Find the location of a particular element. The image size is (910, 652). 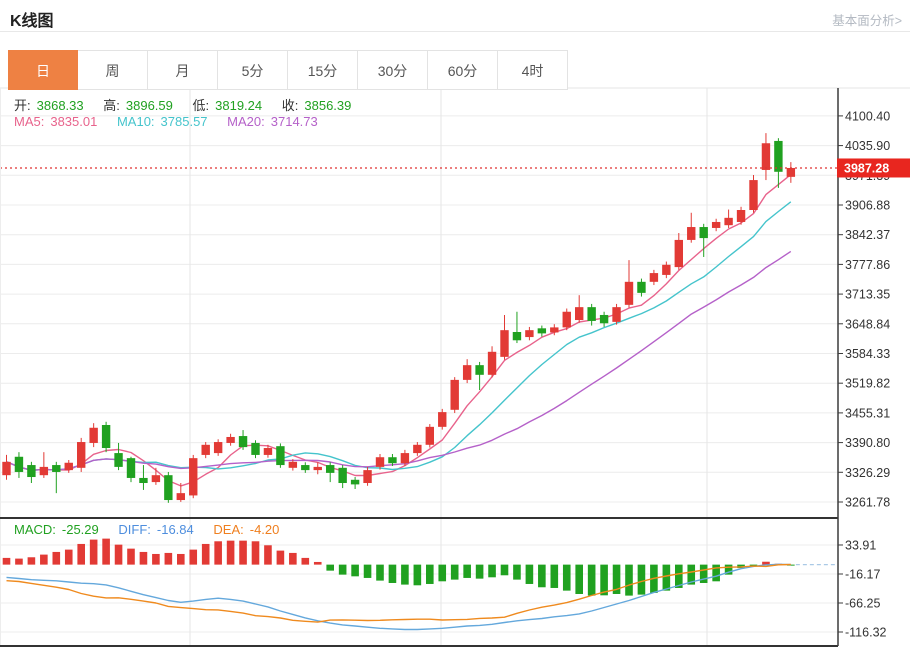

tab-4hour: 4时 is located at coordinates (533, 70).